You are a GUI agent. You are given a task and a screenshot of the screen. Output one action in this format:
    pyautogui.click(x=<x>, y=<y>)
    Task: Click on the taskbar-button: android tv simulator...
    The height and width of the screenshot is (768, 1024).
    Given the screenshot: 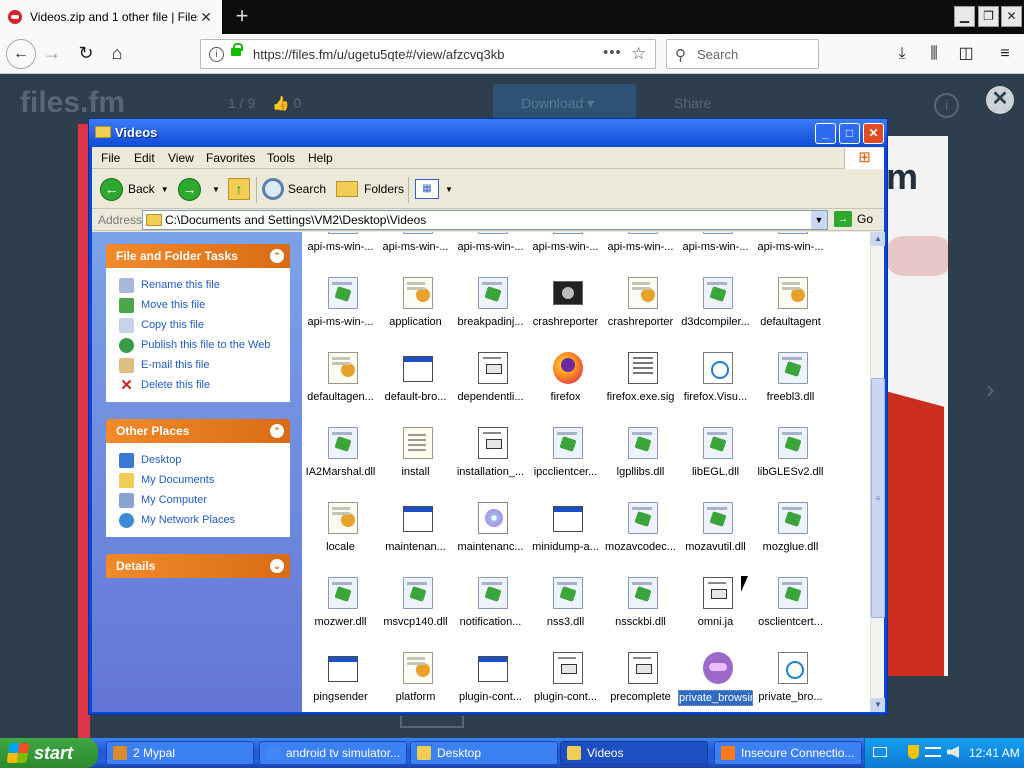 What is the action you would take?
    pyautogui.click(x=333, y=753)
    